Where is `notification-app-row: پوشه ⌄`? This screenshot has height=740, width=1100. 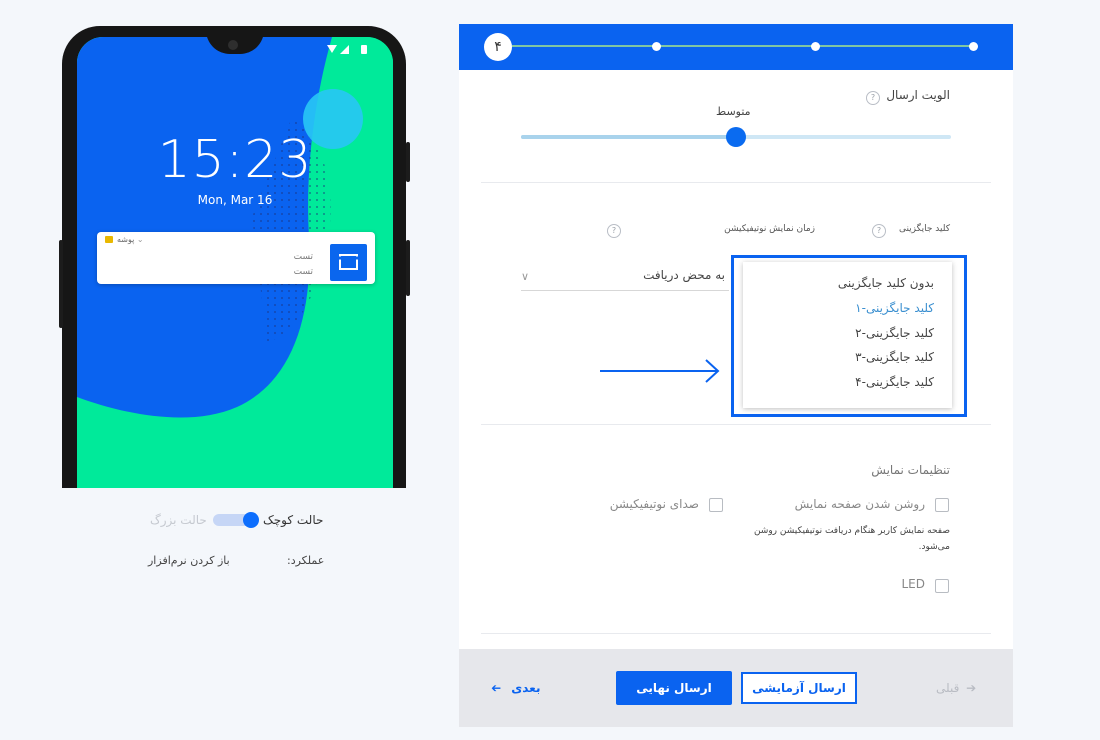
notification-app-row: پوشه ⌄ is located at coordinates (130, 239).